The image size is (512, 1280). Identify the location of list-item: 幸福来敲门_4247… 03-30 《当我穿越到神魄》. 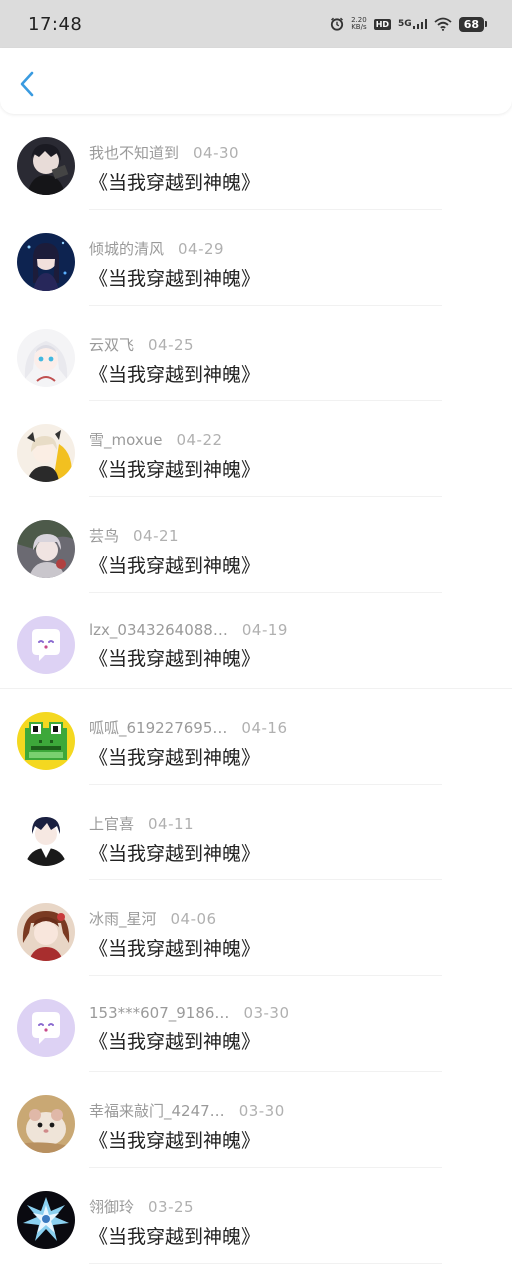
(256, 1120).